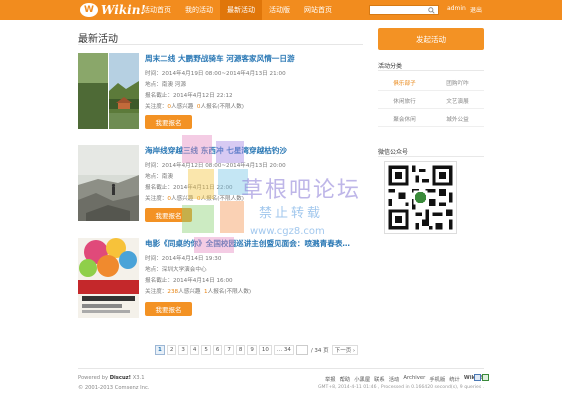  Describe the element at coordinates (291, 213) in the screenshot. I see `watermark-text: 禁止转载` at that location.